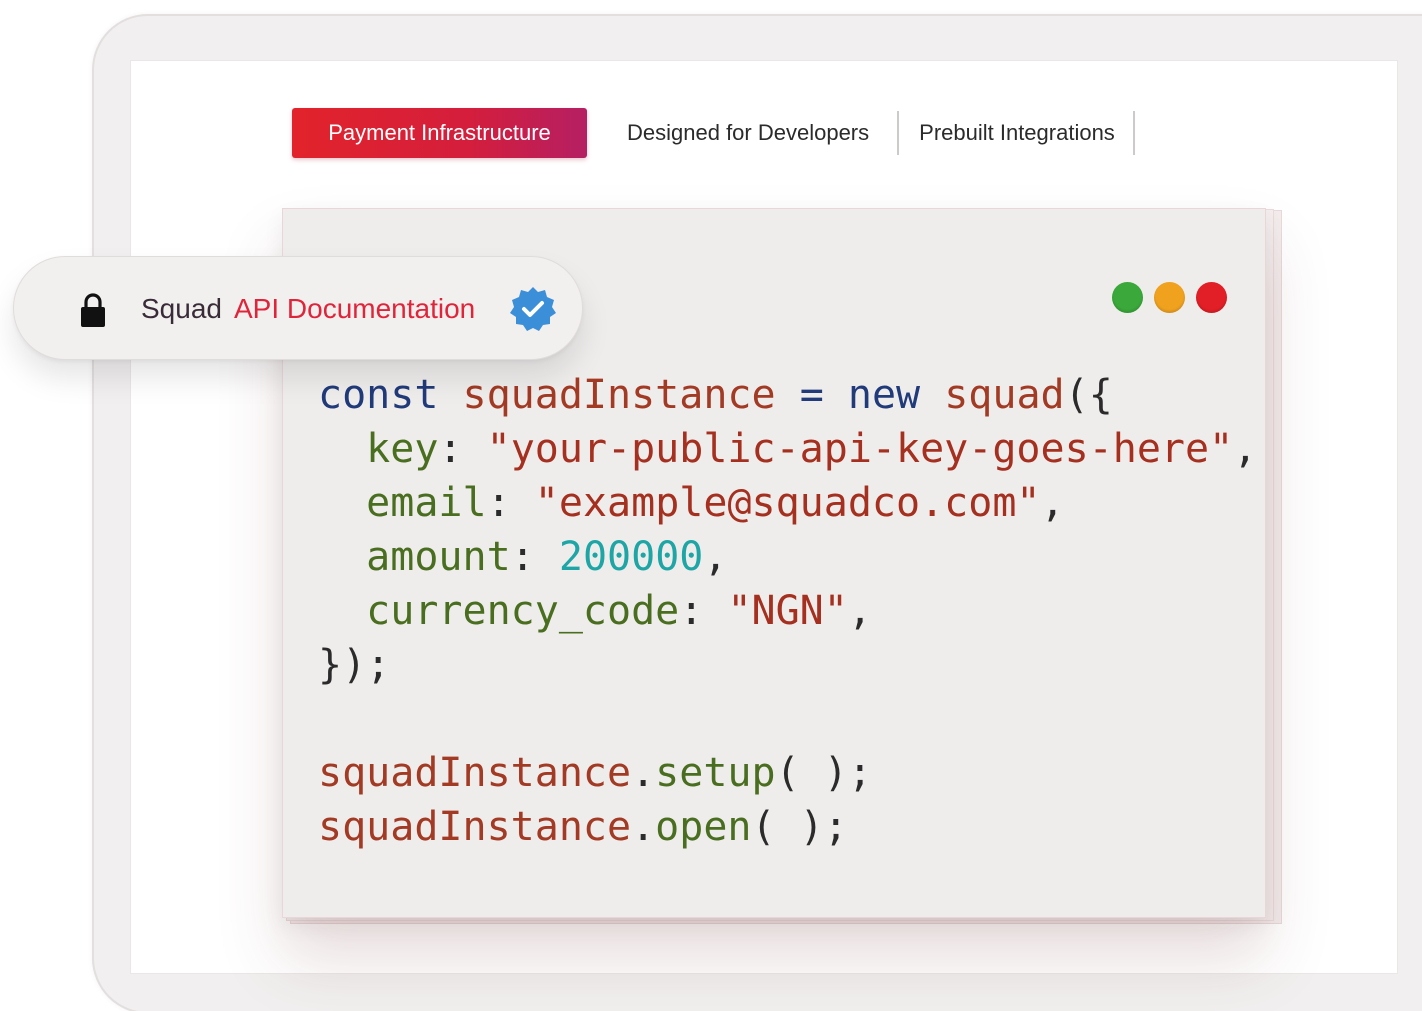 The height and width of the screenshot is (1011, 1422). What do you see at coordinates (354, 665) in the screenshot?
I see `code-line-6: });` at bounding box center [354, 665].